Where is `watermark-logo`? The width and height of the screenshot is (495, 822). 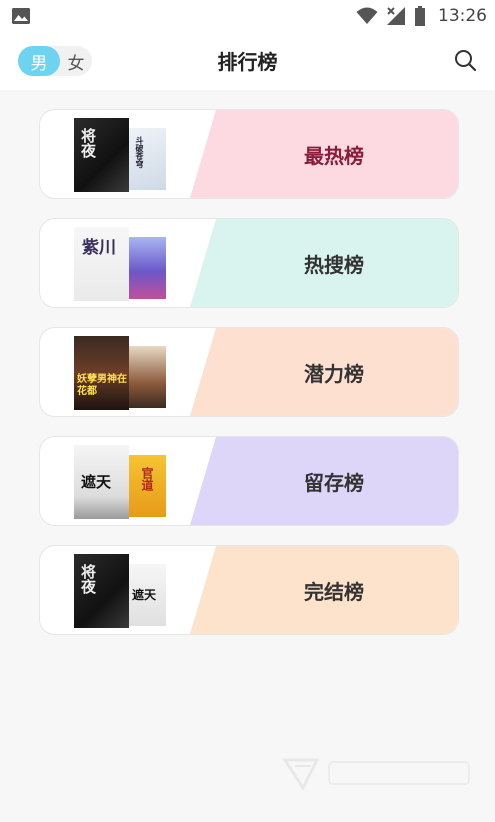
watermark-logo is located at coordinates (376, 775).